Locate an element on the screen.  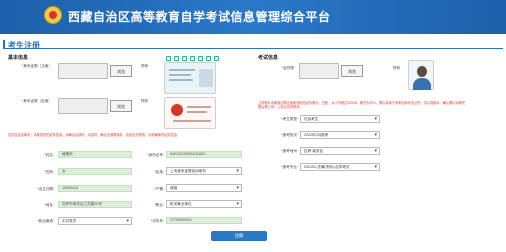
rotate-icon is located at coordinates (176, 58).